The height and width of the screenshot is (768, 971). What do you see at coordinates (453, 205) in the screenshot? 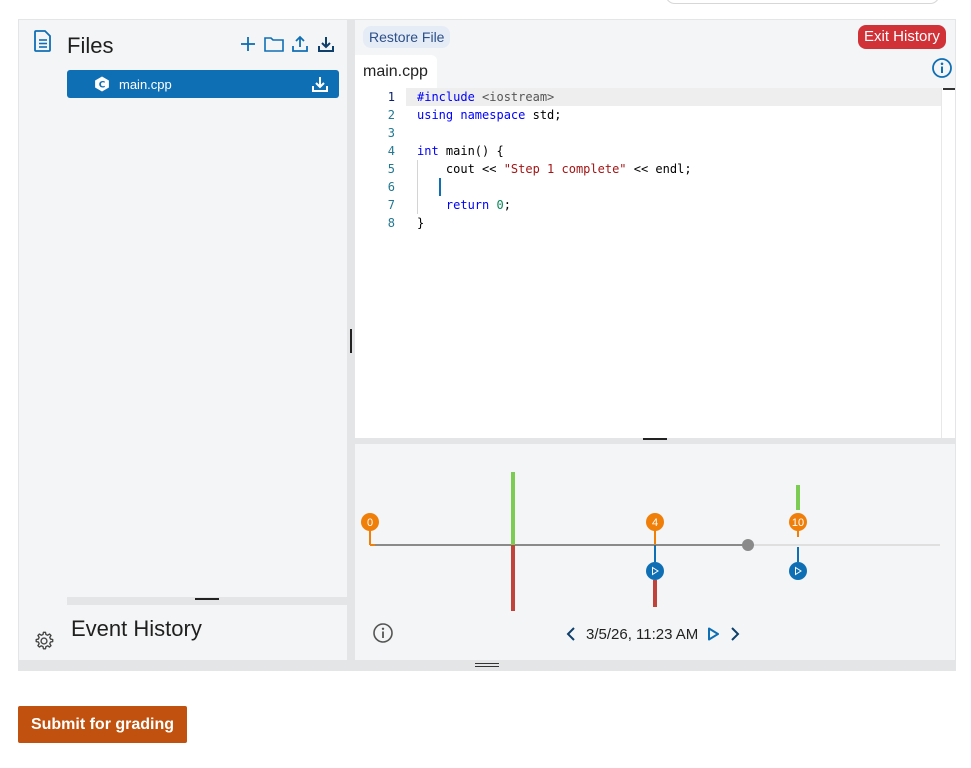
I see `code-token: return` at bounding box center [453, 205].